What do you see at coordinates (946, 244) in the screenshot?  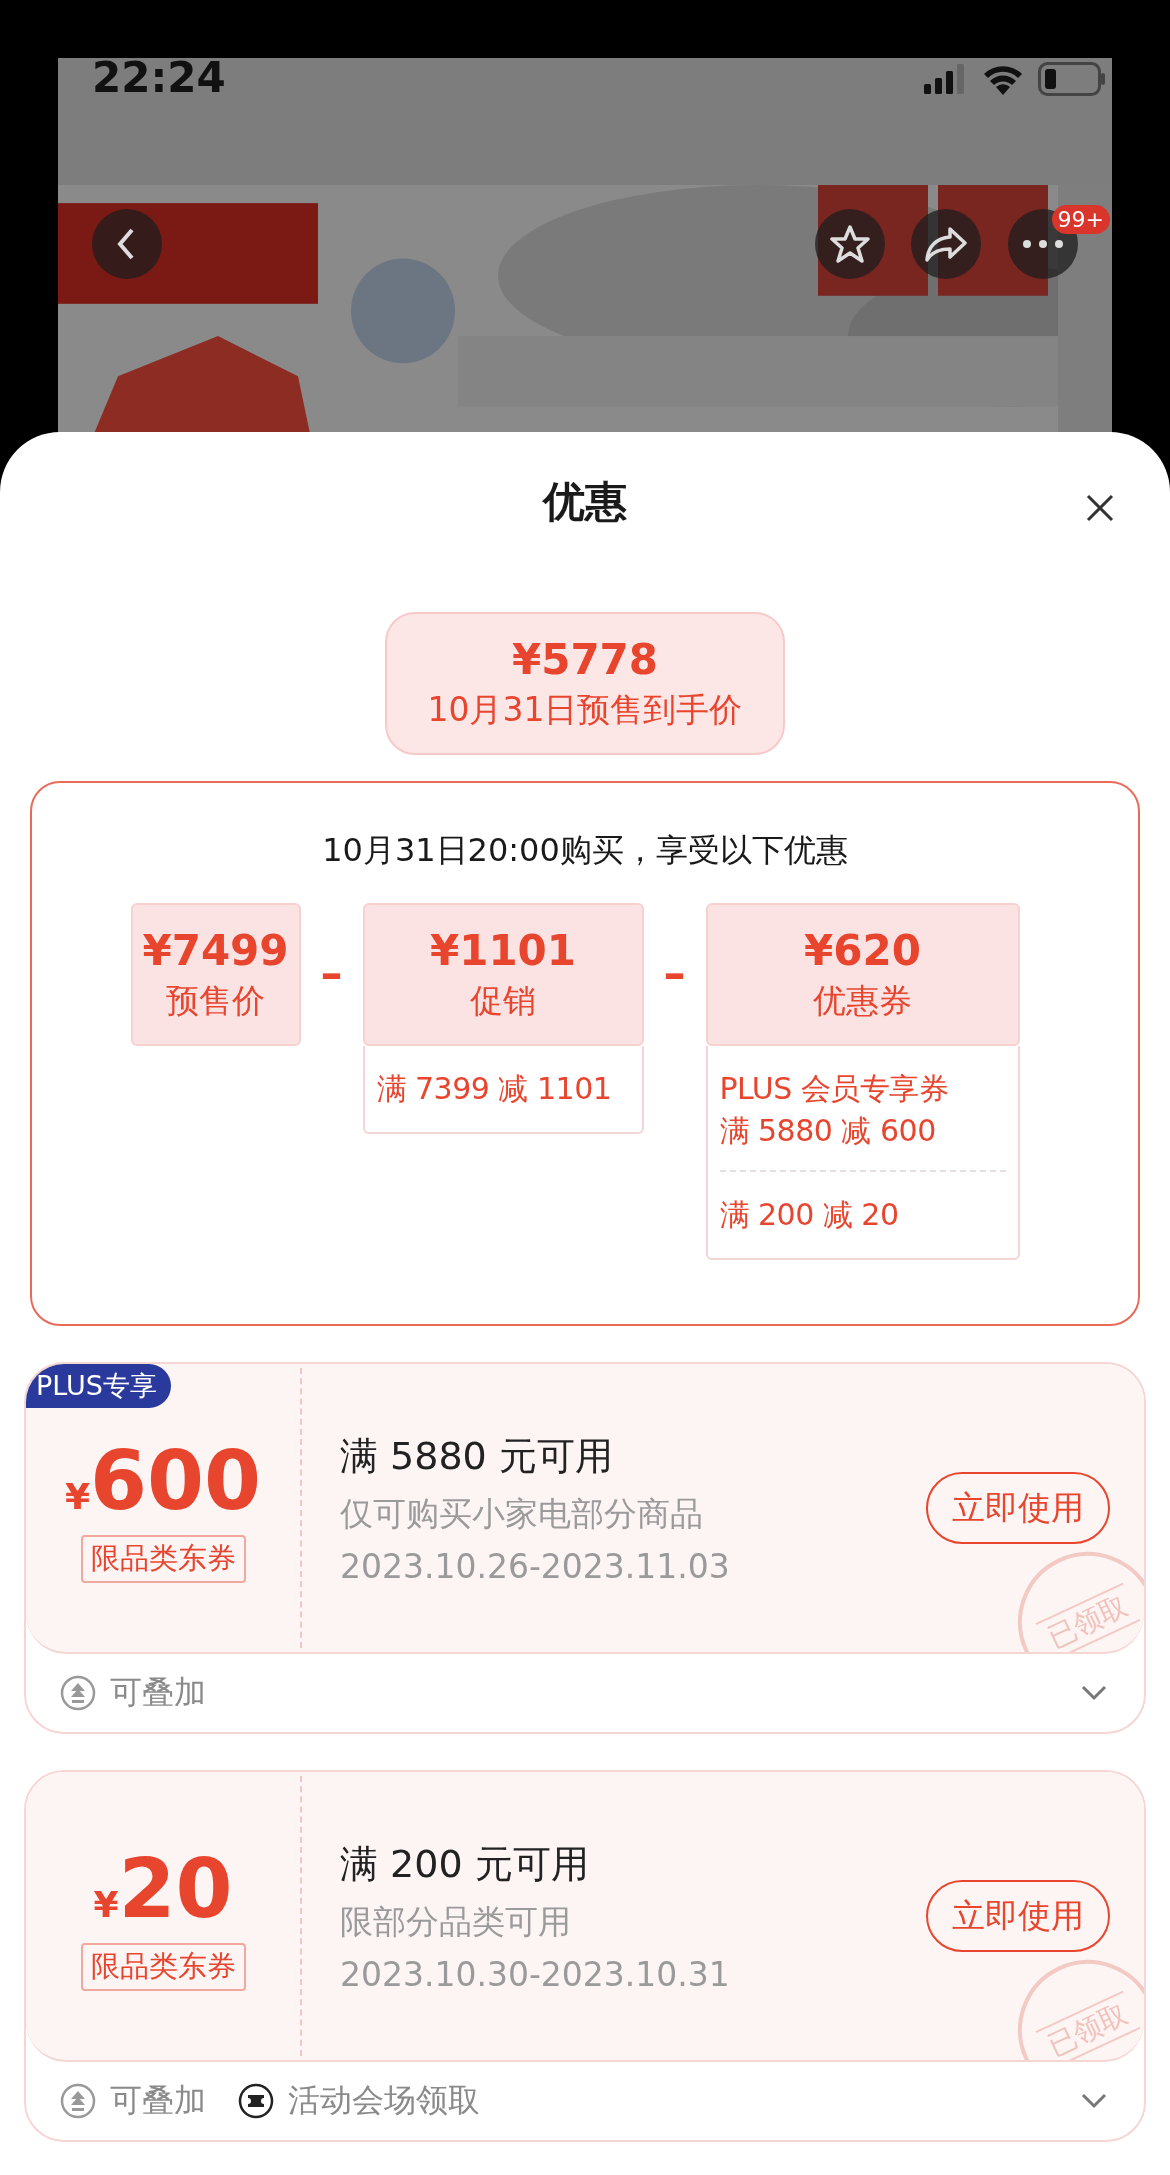 I see `share-icon` at bounding box center [946, 244].